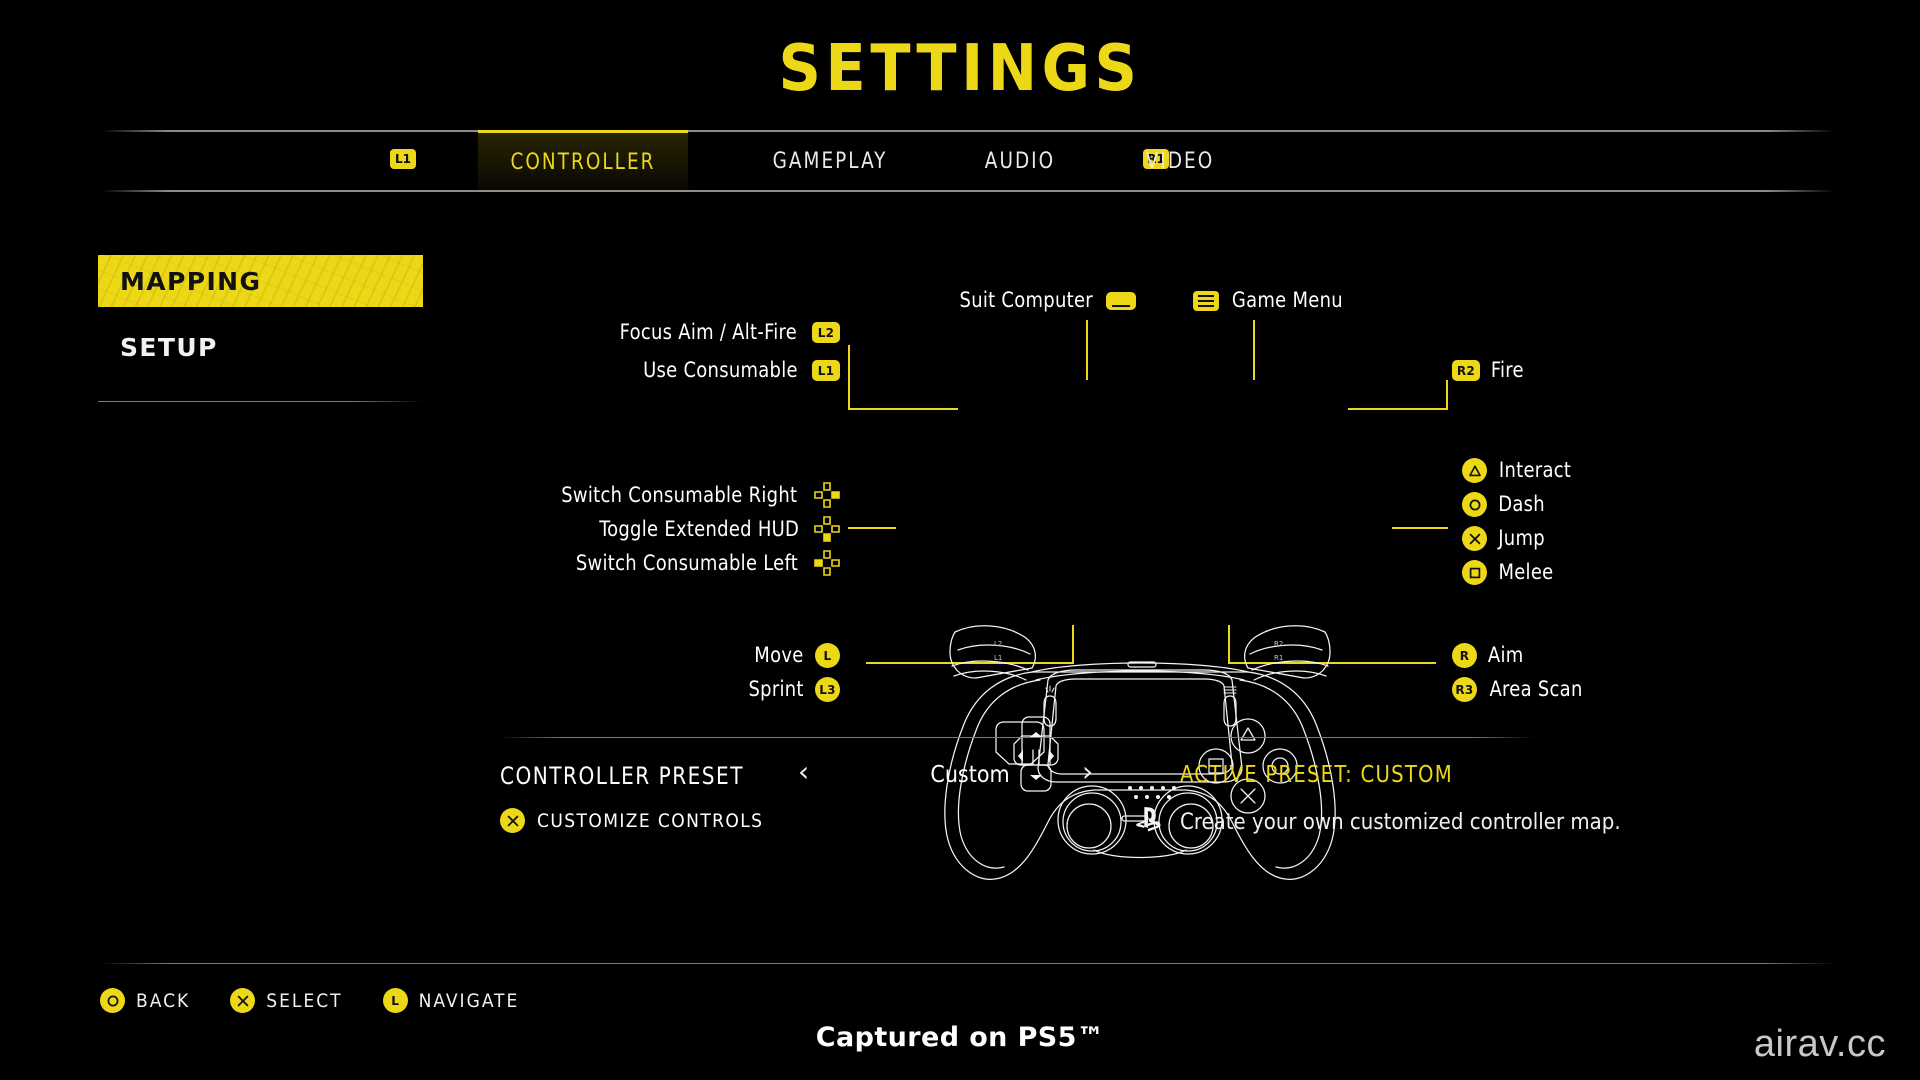  I want to click on watermark: airav.cc, so click(1819, 1044).